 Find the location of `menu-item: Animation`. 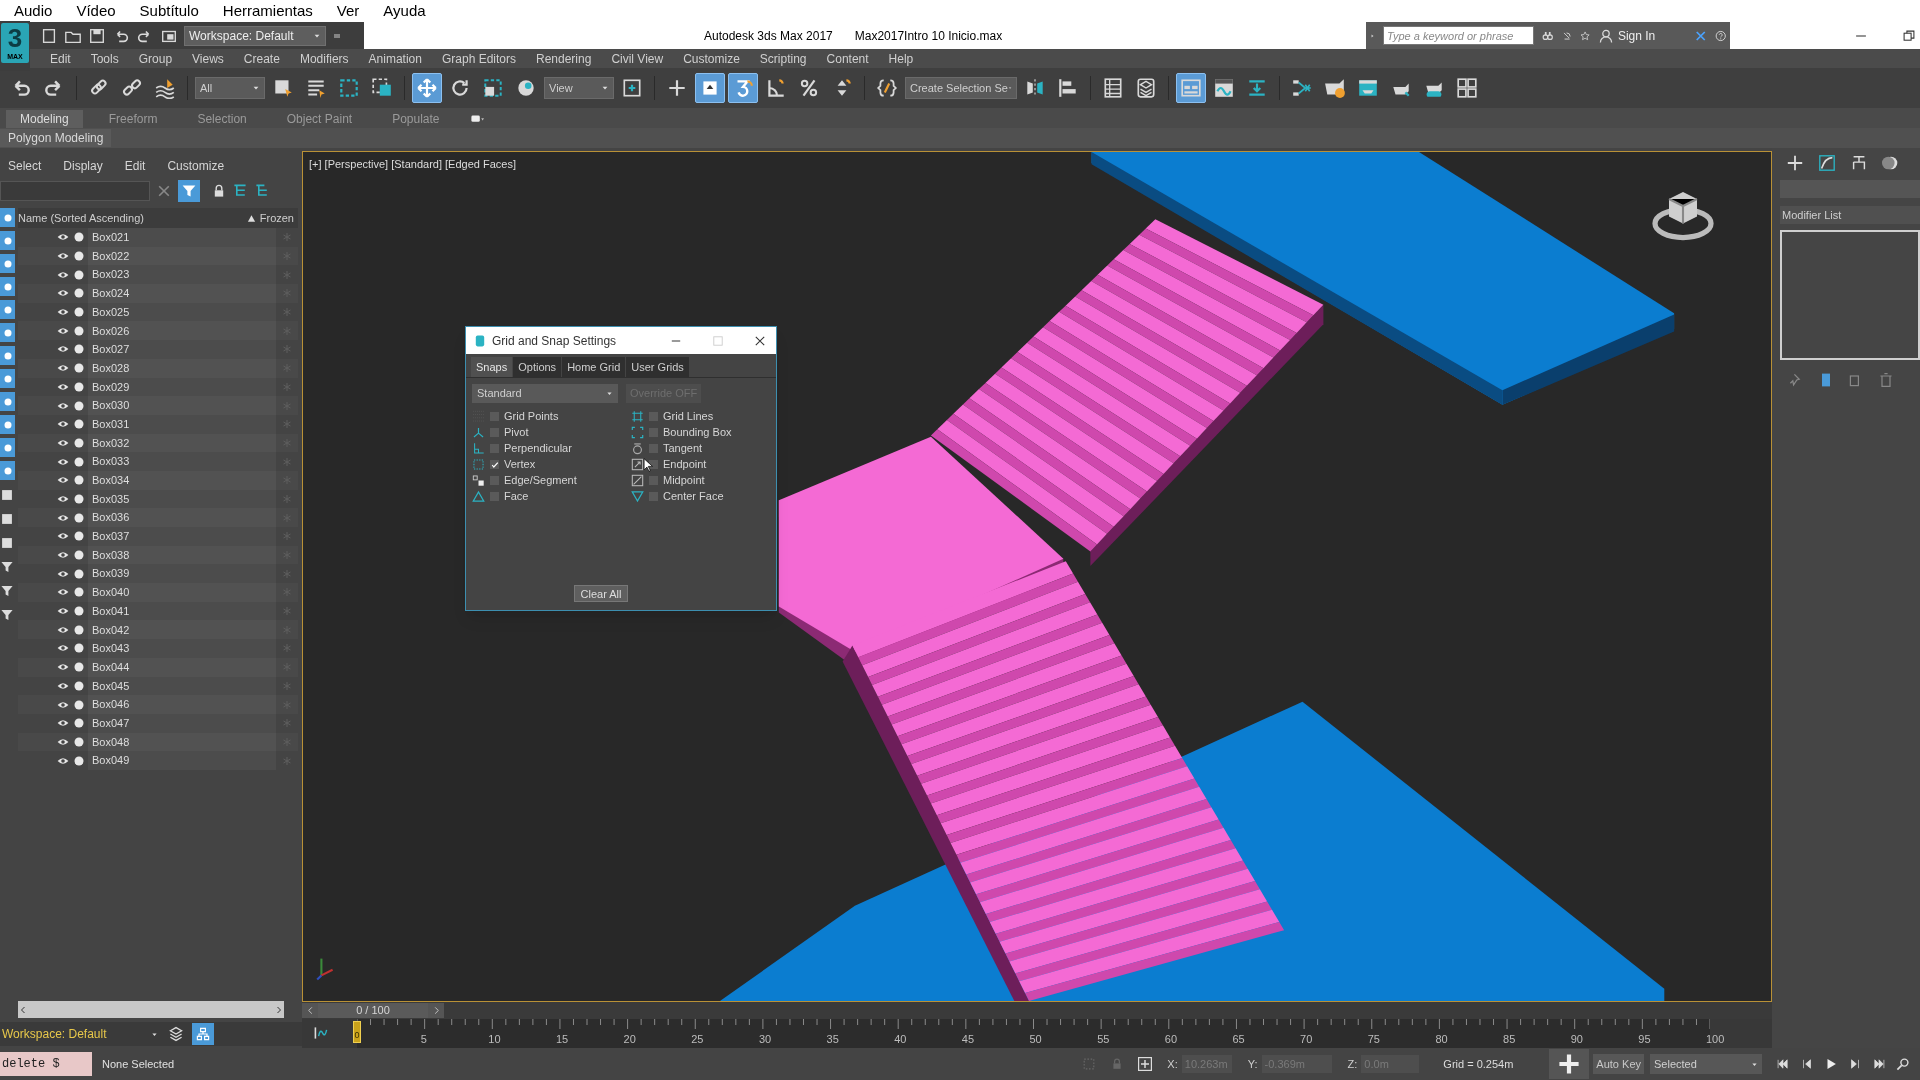

menu-item: Animation is located at coordinates (395, 58).